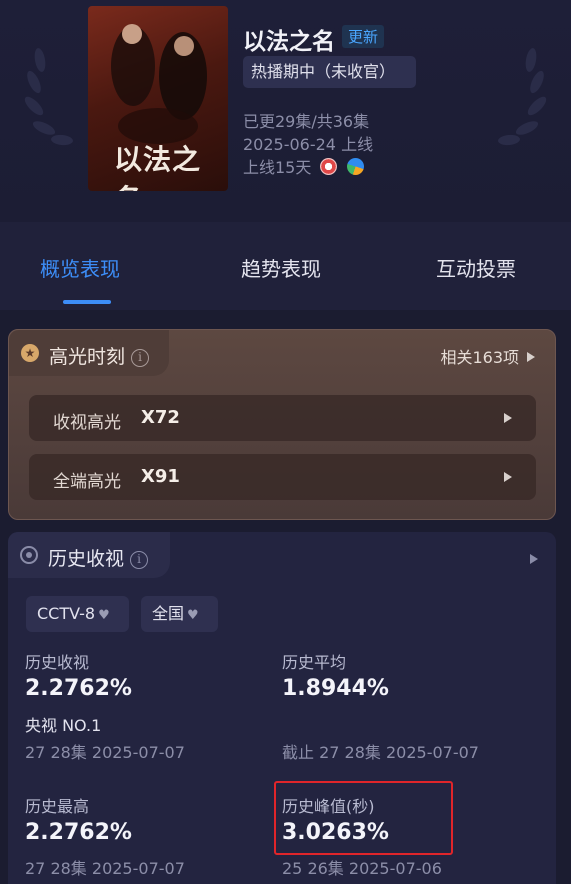 The height and width of the screenshot is (884, 571). I want to click on highlight-annotation-box, so click(363, 818).